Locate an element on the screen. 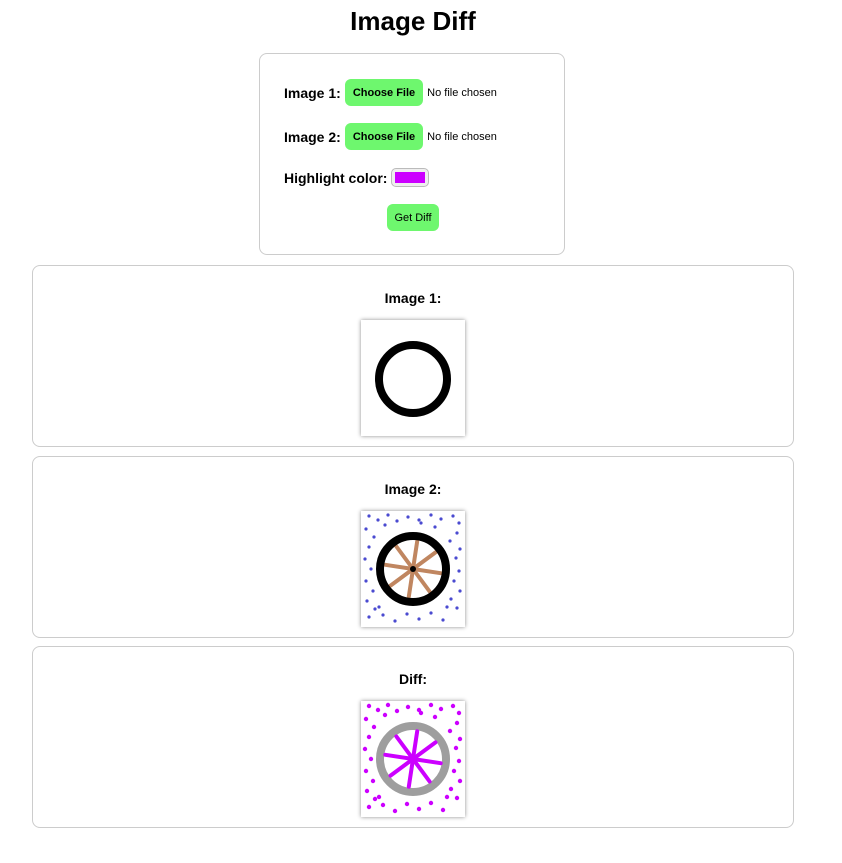  image1-preview is located at coordinates (413, 378).